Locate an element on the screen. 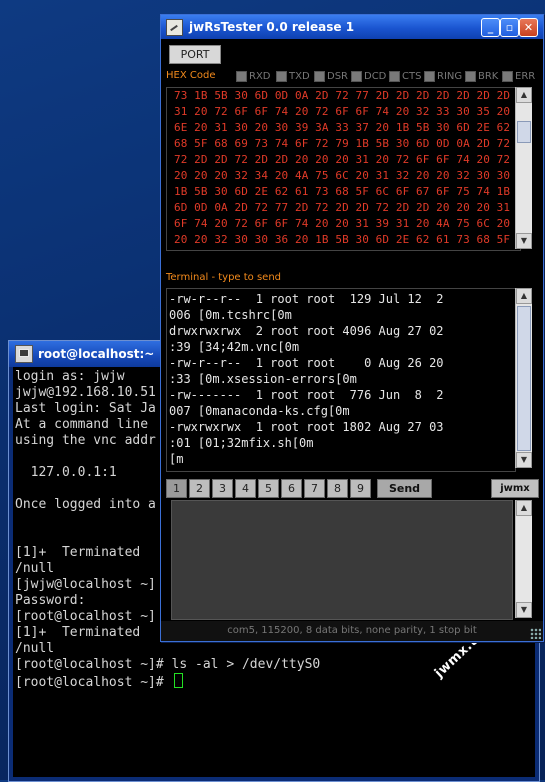  rs-terminal-line: -rw------- 1 root root 776 Jun 8 2 is located at coordinates (306, 395).